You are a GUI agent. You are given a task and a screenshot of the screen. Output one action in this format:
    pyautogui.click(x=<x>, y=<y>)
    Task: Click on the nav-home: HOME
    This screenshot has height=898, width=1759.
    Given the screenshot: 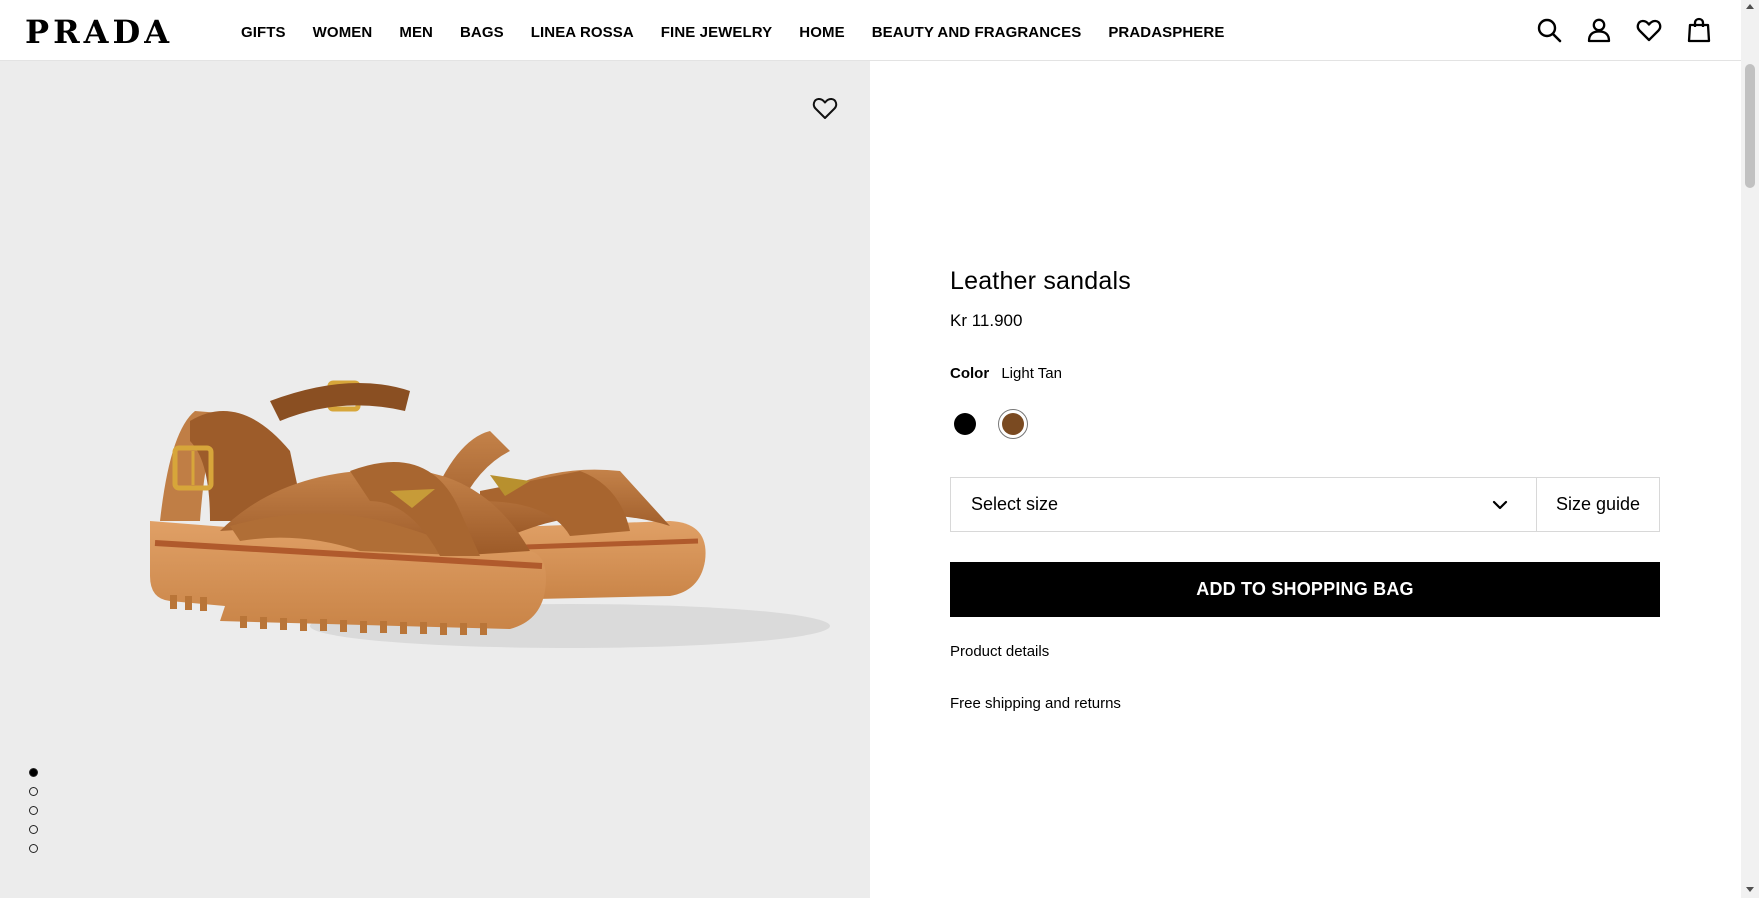 What is the action you would take?
    pyautogui.click(x=821, y=32)
    